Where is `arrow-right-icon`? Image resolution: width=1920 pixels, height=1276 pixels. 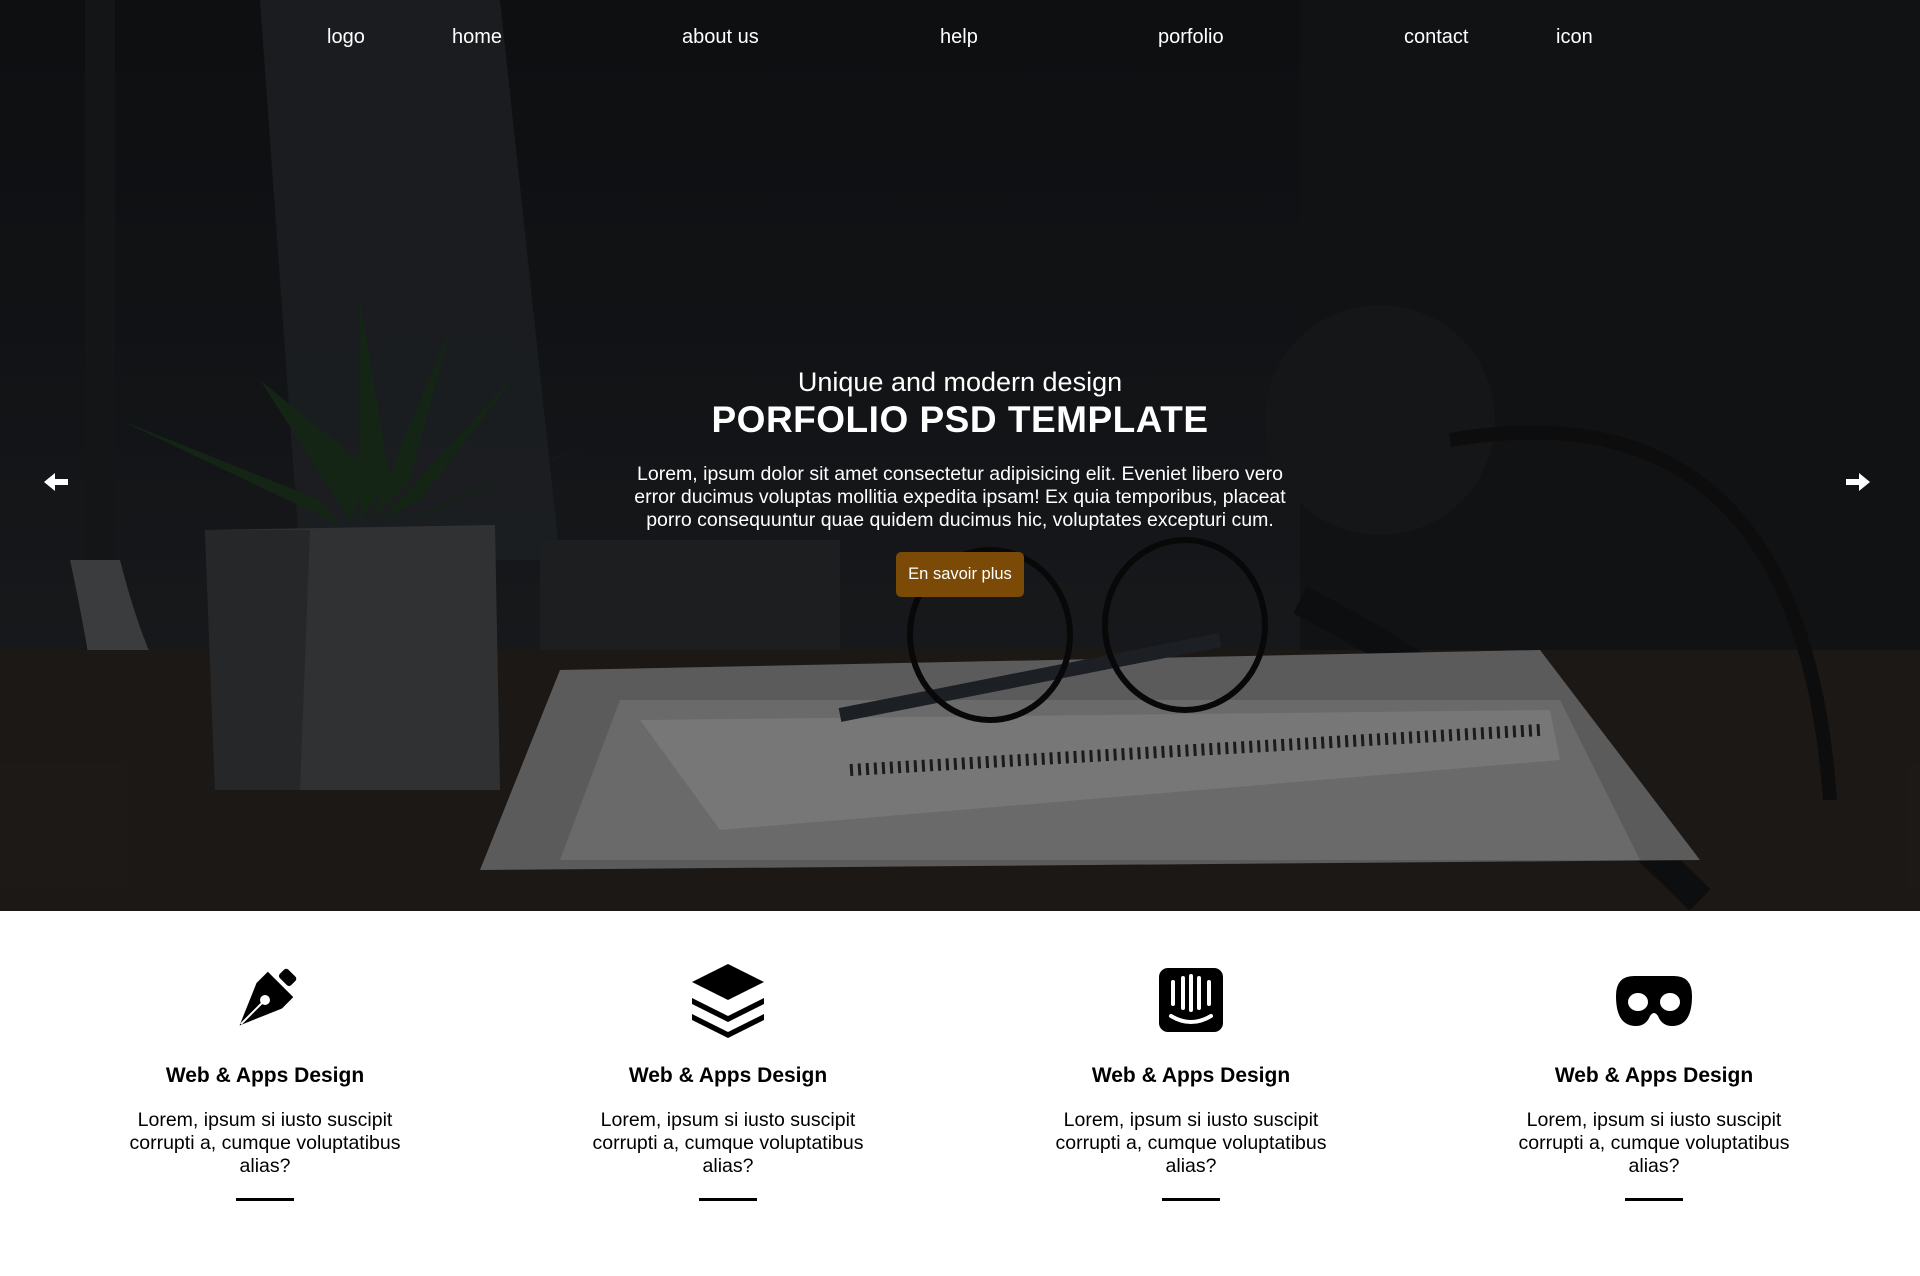 arrow-right-icon is located at coordinates (1861, 482).